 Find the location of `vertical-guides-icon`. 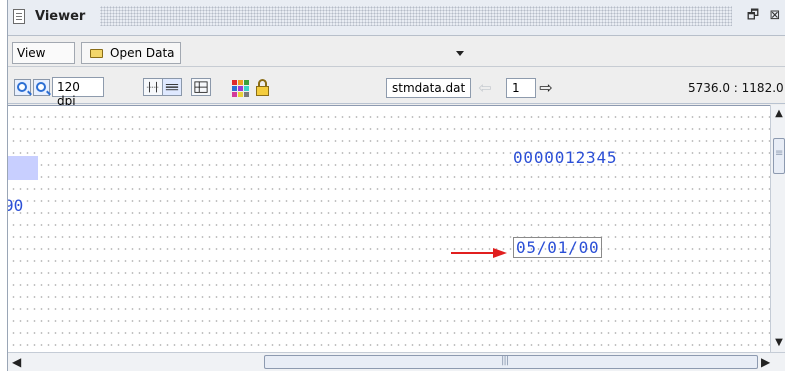

vertical-guides-icon is located at coordinates (153, 87).